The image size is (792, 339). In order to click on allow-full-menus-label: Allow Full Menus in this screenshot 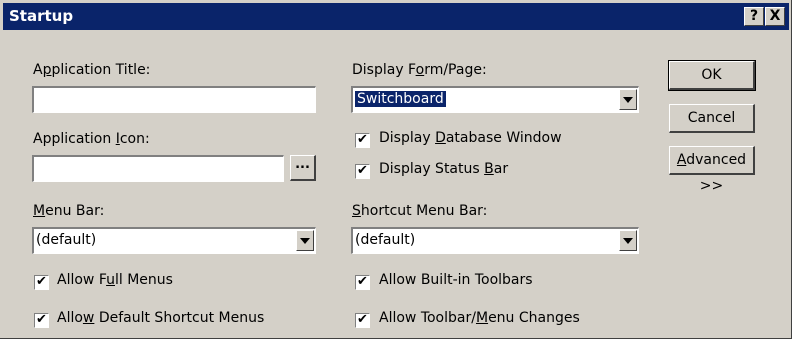, I will do `click(115, 280)`.